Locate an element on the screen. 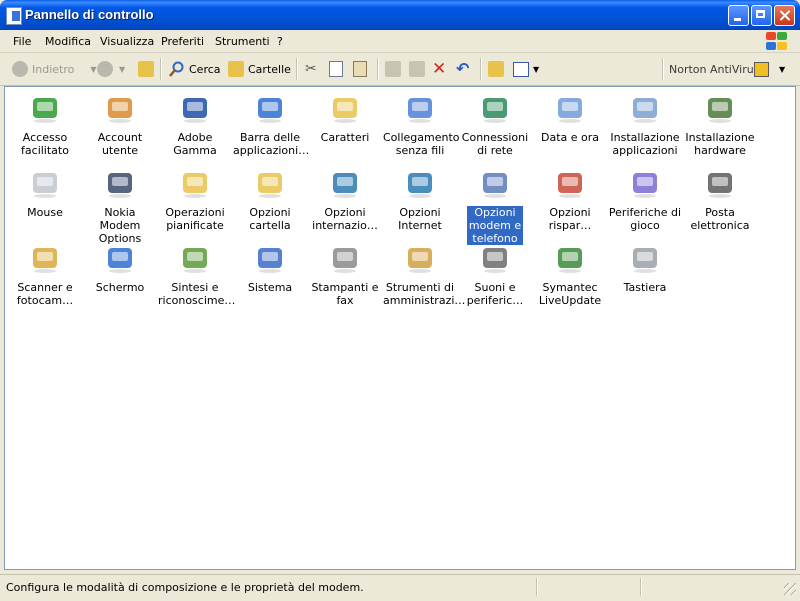 The width and height of the screenshot is (800, 601). printer-icon is located at coordinates (345, 258).